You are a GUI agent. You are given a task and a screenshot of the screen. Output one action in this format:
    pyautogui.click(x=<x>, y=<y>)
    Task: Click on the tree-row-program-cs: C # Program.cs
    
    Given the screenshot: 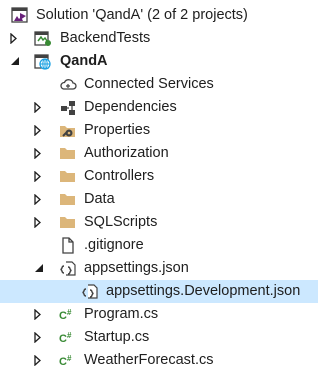 What is the action you would take?
    pyautogui.click(x=159, y=314)
    